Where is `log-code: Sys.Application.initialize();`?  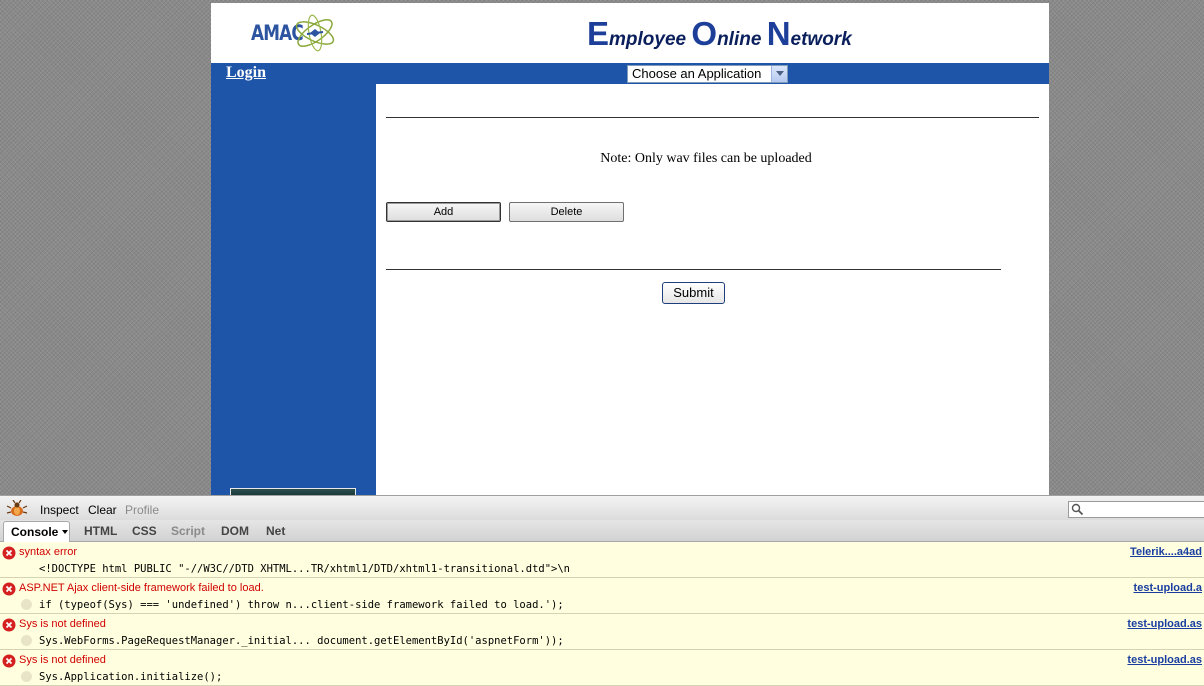 log-code: Sys.Application.initialize(); is located at coordinates (131, 677).